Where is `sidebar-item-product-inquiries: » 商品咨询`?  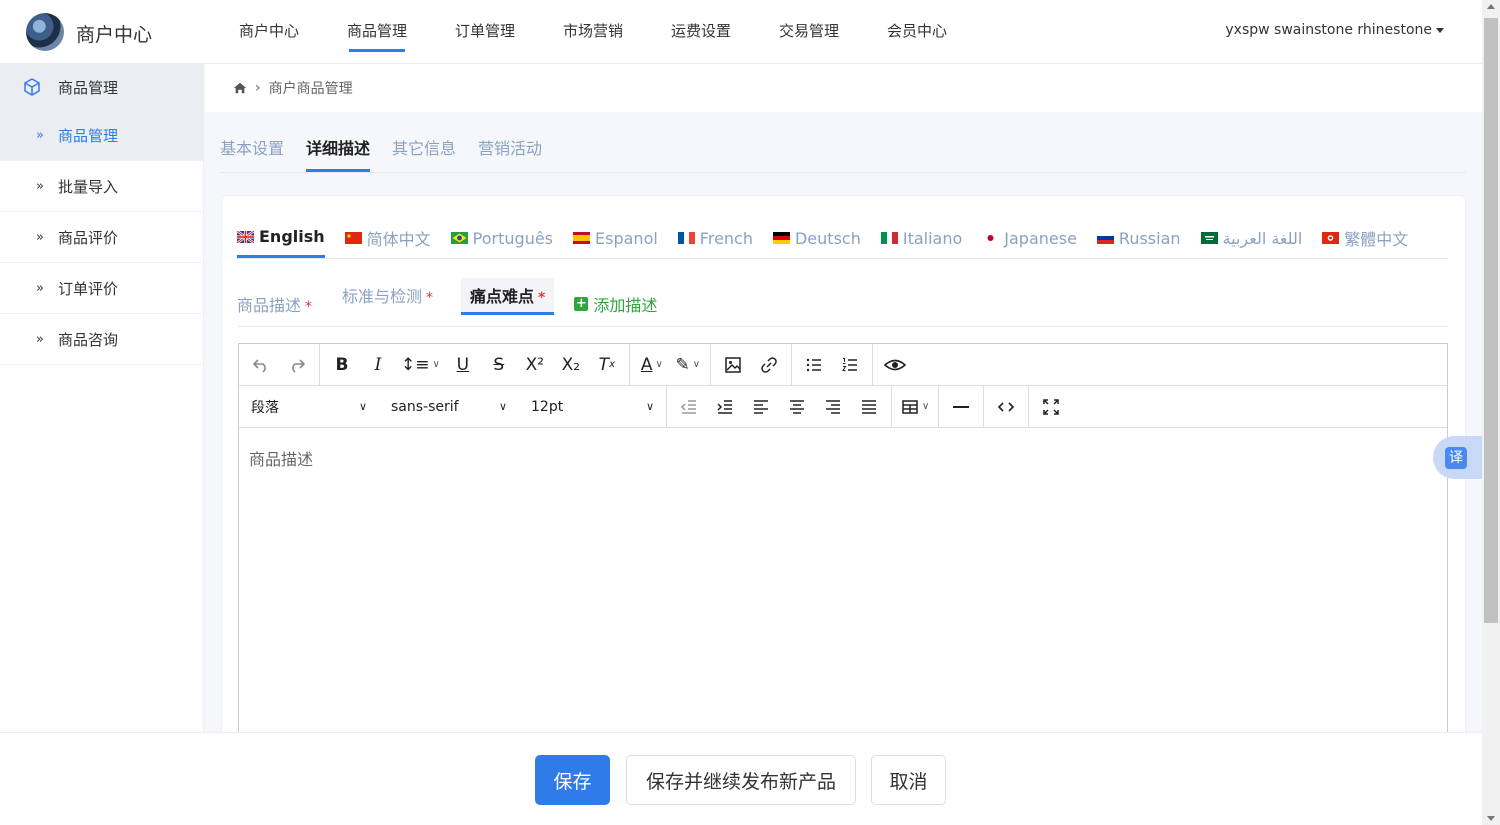 sidebar-item-product-inquiries: » 商品咨询 is located at coordinates (101, 339).